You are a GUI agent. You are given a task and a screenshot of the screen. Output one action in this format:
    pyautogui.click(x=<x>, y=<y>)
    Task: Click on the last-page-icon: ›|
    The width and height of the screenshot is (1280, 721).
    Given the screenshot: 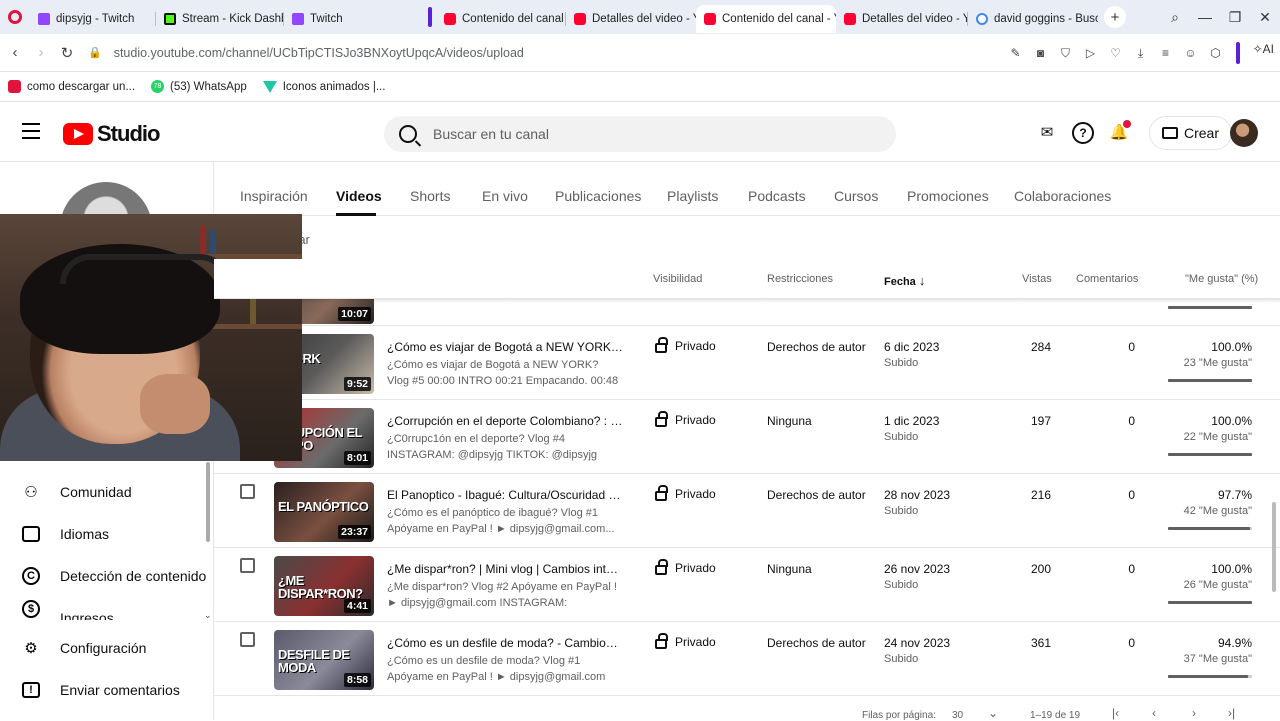 What is the action you would take?
    pyautogui.click(x=1231, y=713)
    